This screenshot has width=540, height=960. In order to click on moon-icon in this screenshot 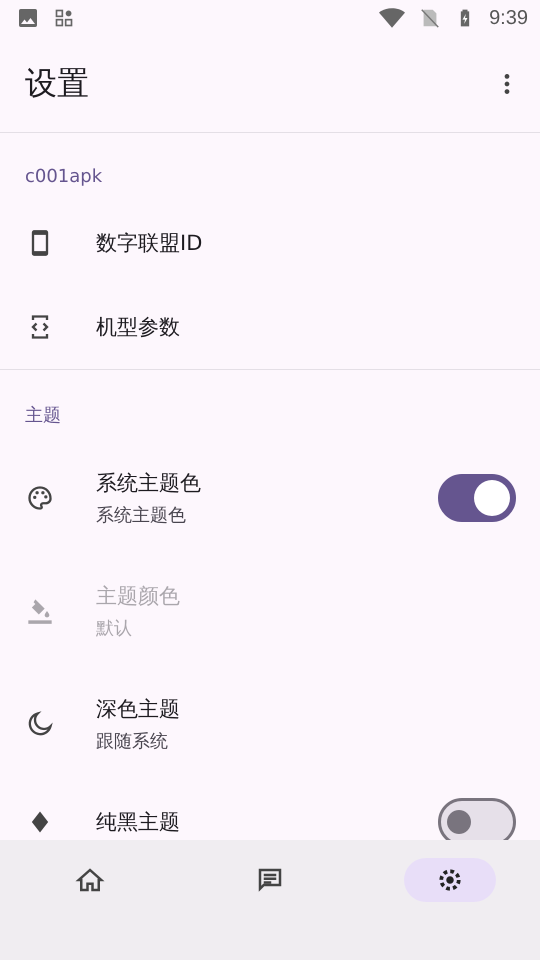, I will do `click(40, 724)`.